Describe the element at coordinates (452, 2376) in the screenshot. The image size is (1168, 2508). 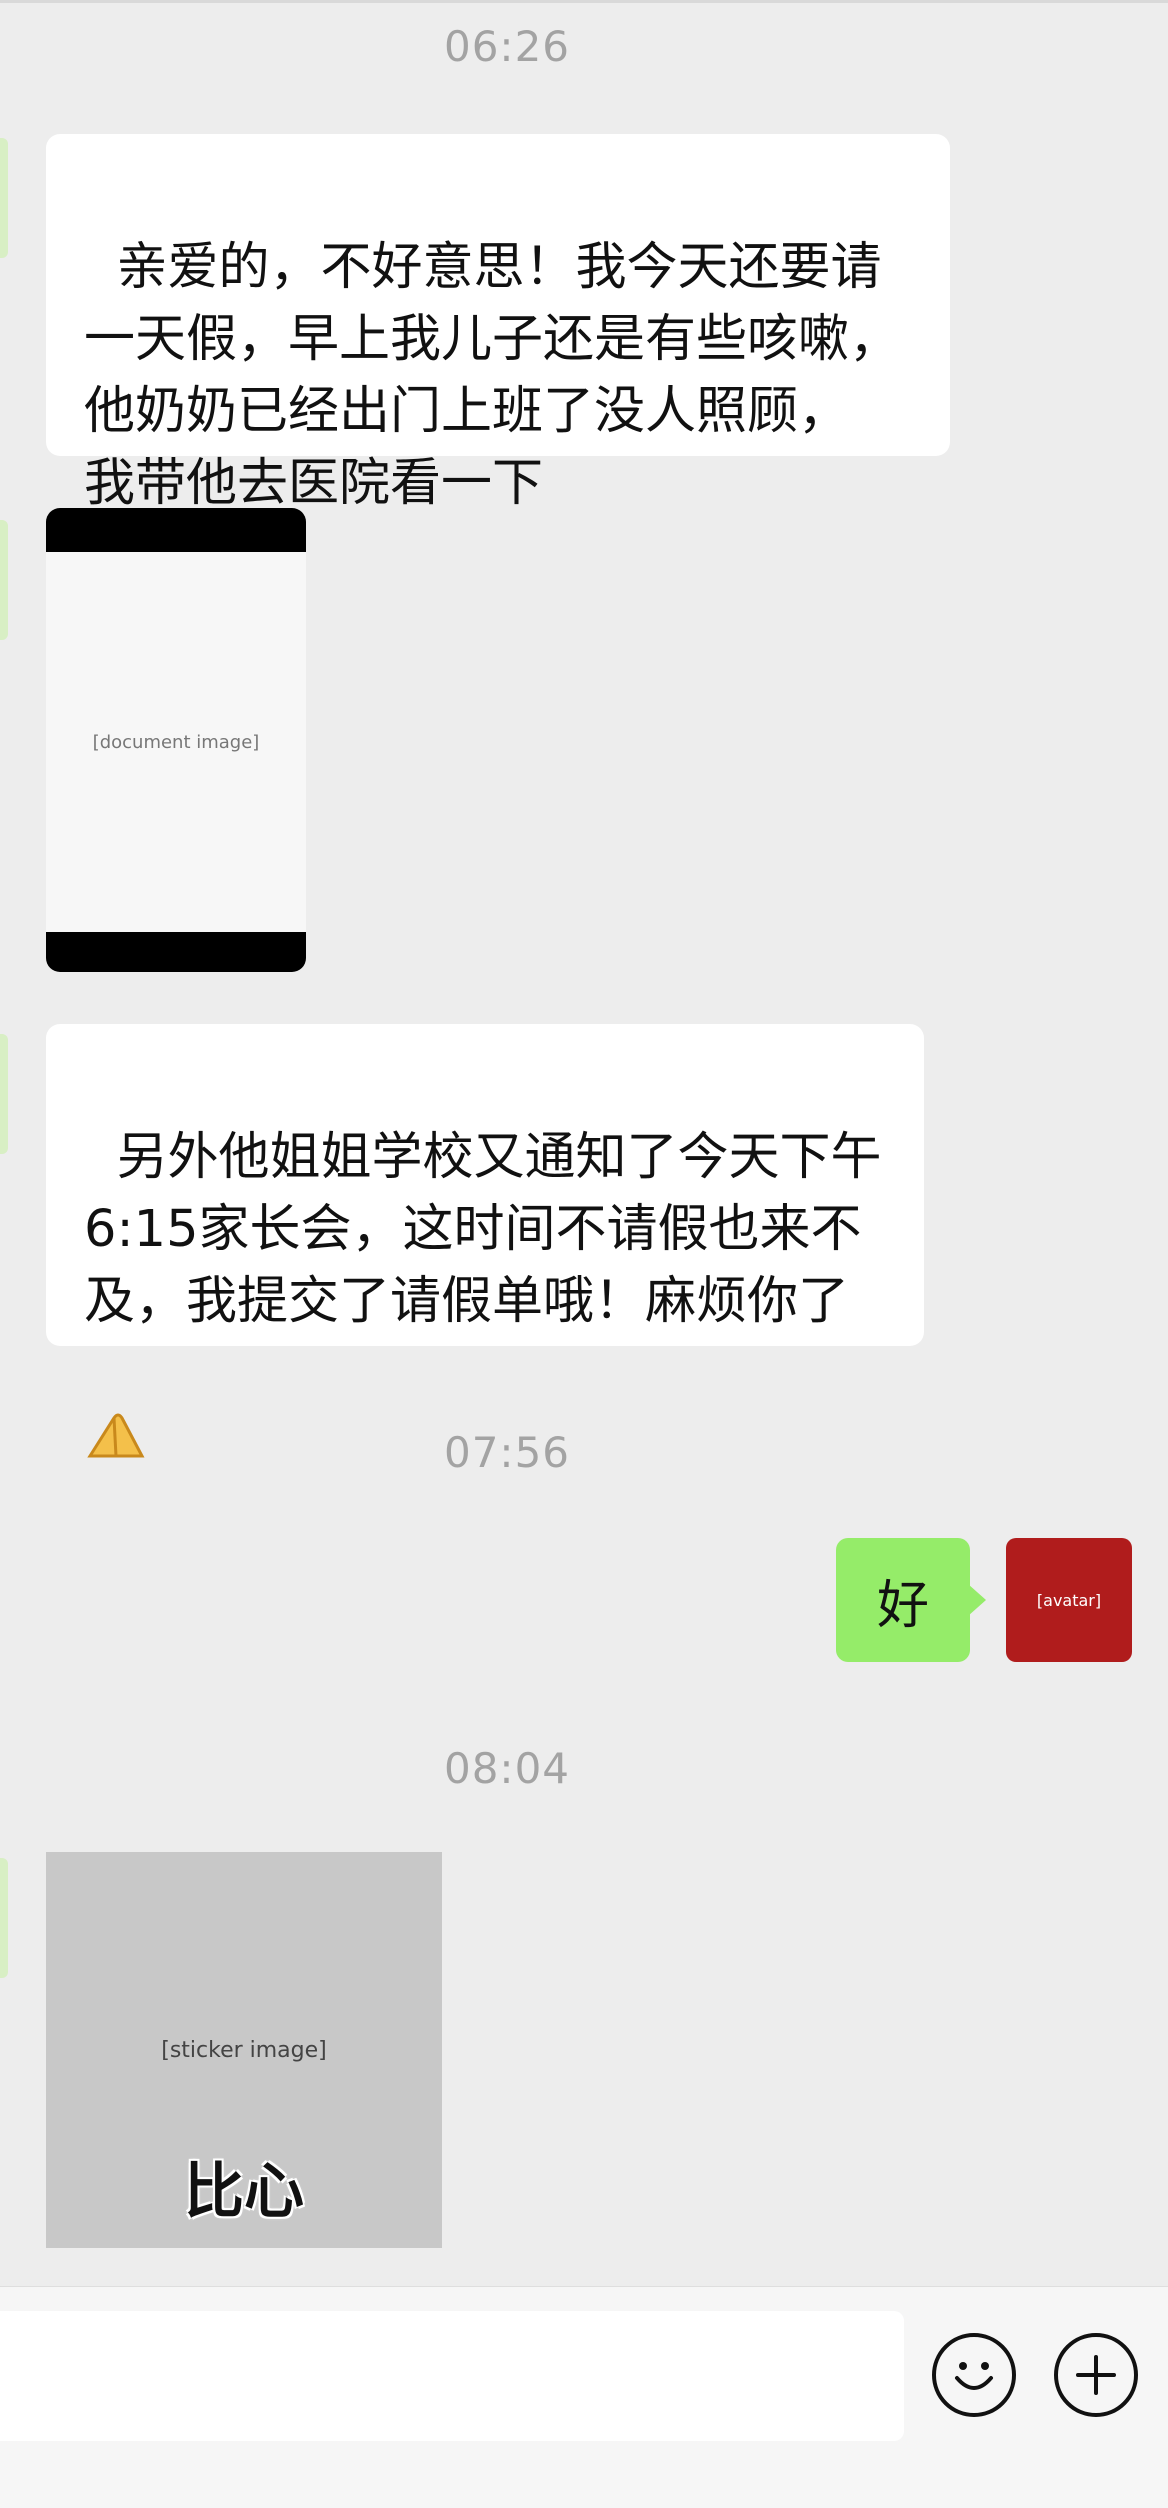
I see `message-input` at that location.